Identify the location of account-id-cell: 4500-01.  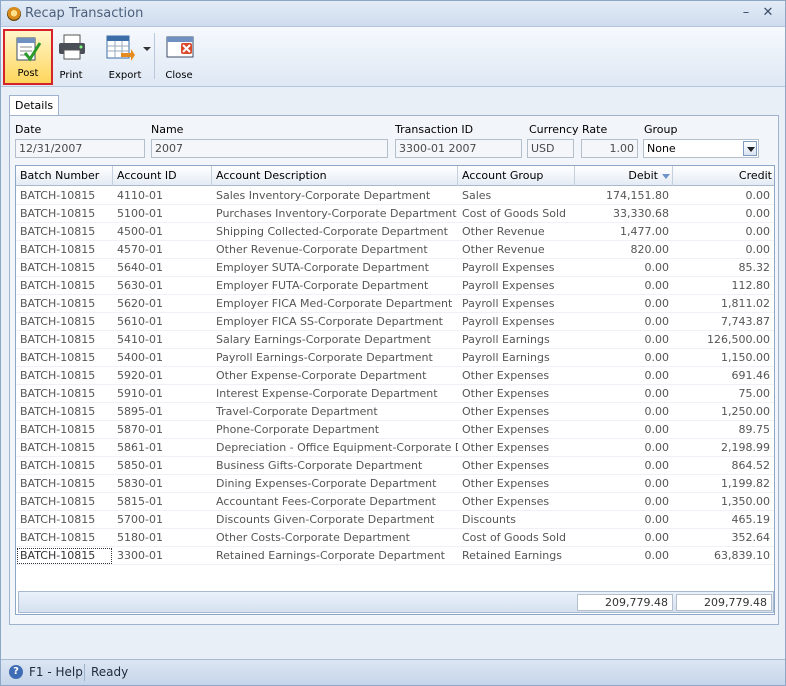
(162, 232).